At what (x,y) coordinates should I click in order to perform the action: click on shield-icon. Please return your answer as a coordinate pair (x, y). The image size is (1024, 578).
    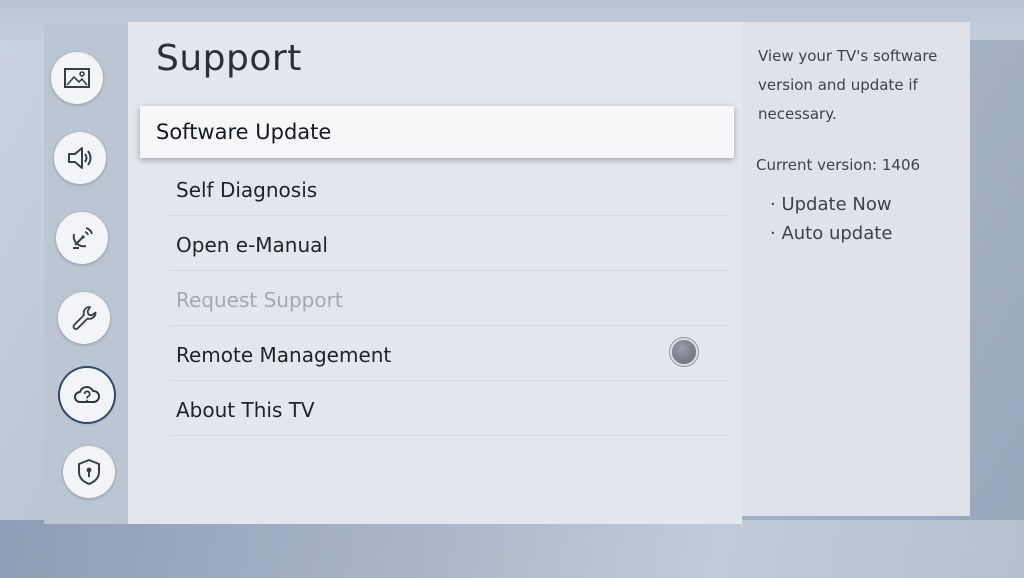
    Looking at the image, I should click on (89, 472).